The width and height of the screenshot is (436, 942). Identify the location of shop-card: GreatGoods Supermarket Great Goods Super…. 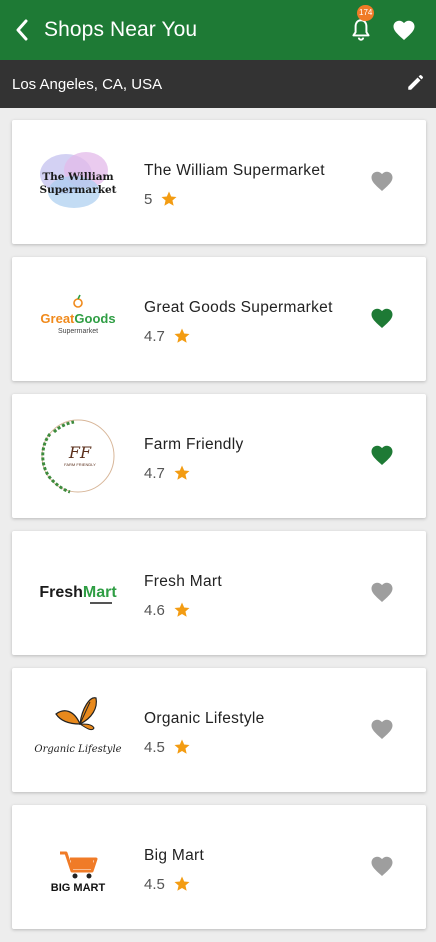
(219, 319).